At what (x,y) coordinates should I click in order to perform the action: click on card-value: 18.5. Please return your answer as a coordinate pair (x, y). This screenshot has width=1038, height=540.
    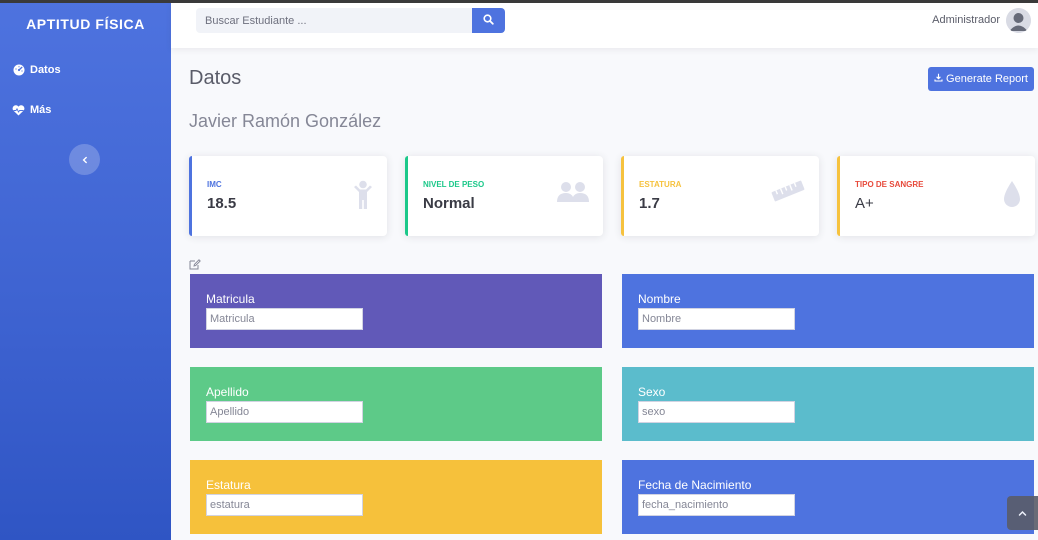
    Looking at the image, I should click on (222, 203).